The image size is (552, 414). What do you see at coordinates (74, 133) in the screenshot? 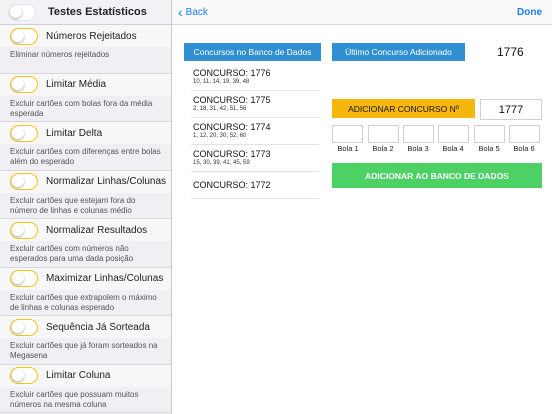
I see `sidebar-item-label: Limitar Delta` at bounding box center [74, 133].